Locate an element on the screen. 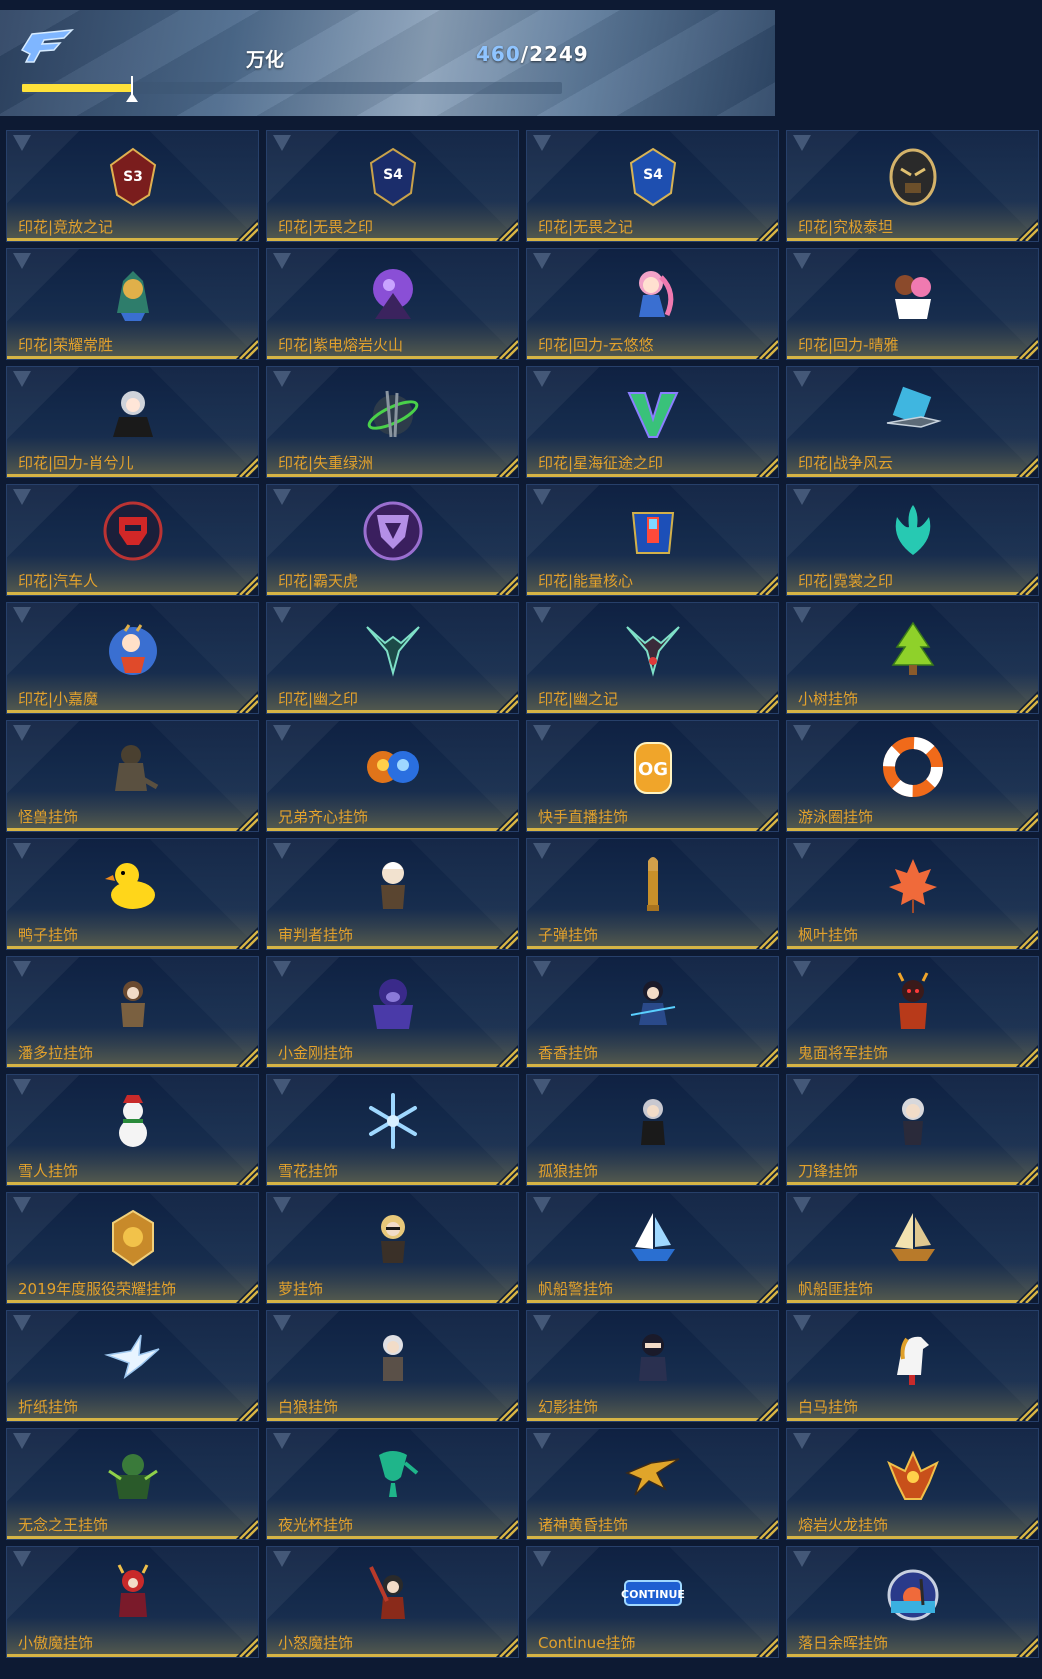  item-label: 兄弟齐心挂饰 is located at coordinates (323, 817).